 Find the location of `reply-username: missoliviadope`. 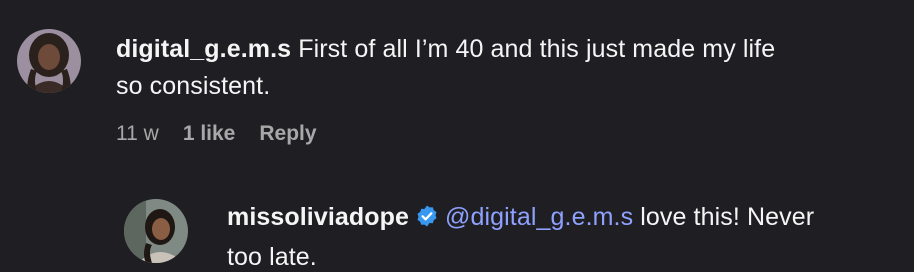

reply-username: missoliviadope is located at coordinates (318, 217).